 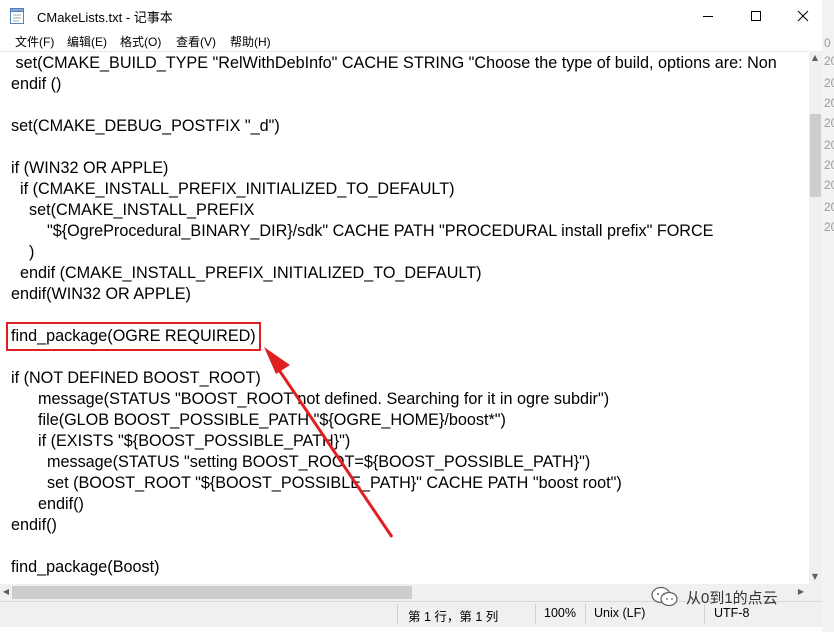 I want to click on watermark: 从0到1的点云, so click(x=714, y=597).